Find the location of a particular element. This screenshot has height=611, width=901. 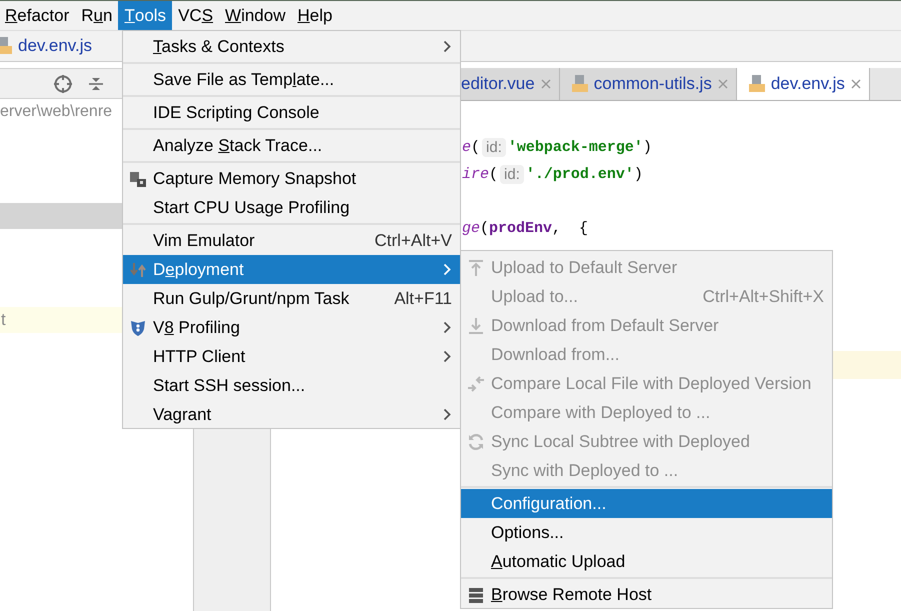

menu-bar-item: VCS is located at coordinates (196, 15).